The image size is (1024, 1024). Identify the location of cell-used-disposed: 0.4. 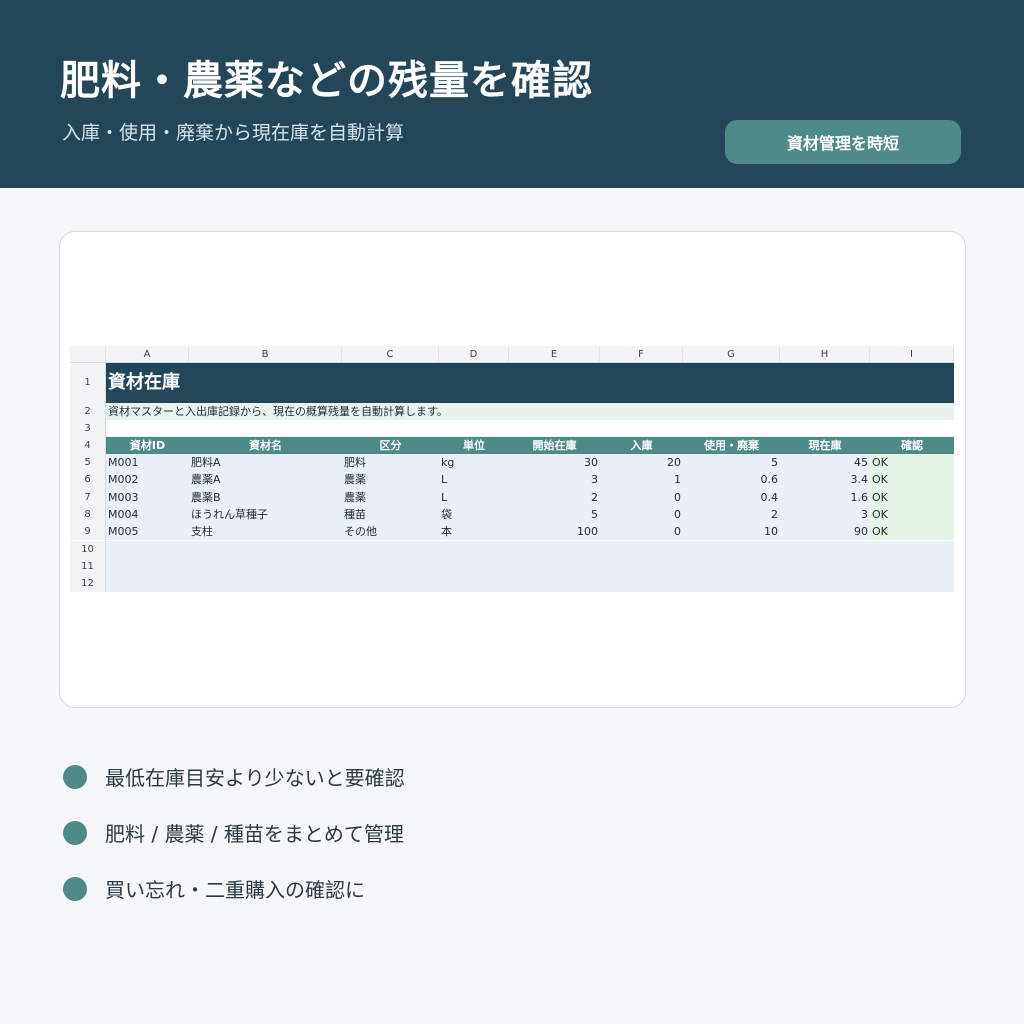
(731, 497).